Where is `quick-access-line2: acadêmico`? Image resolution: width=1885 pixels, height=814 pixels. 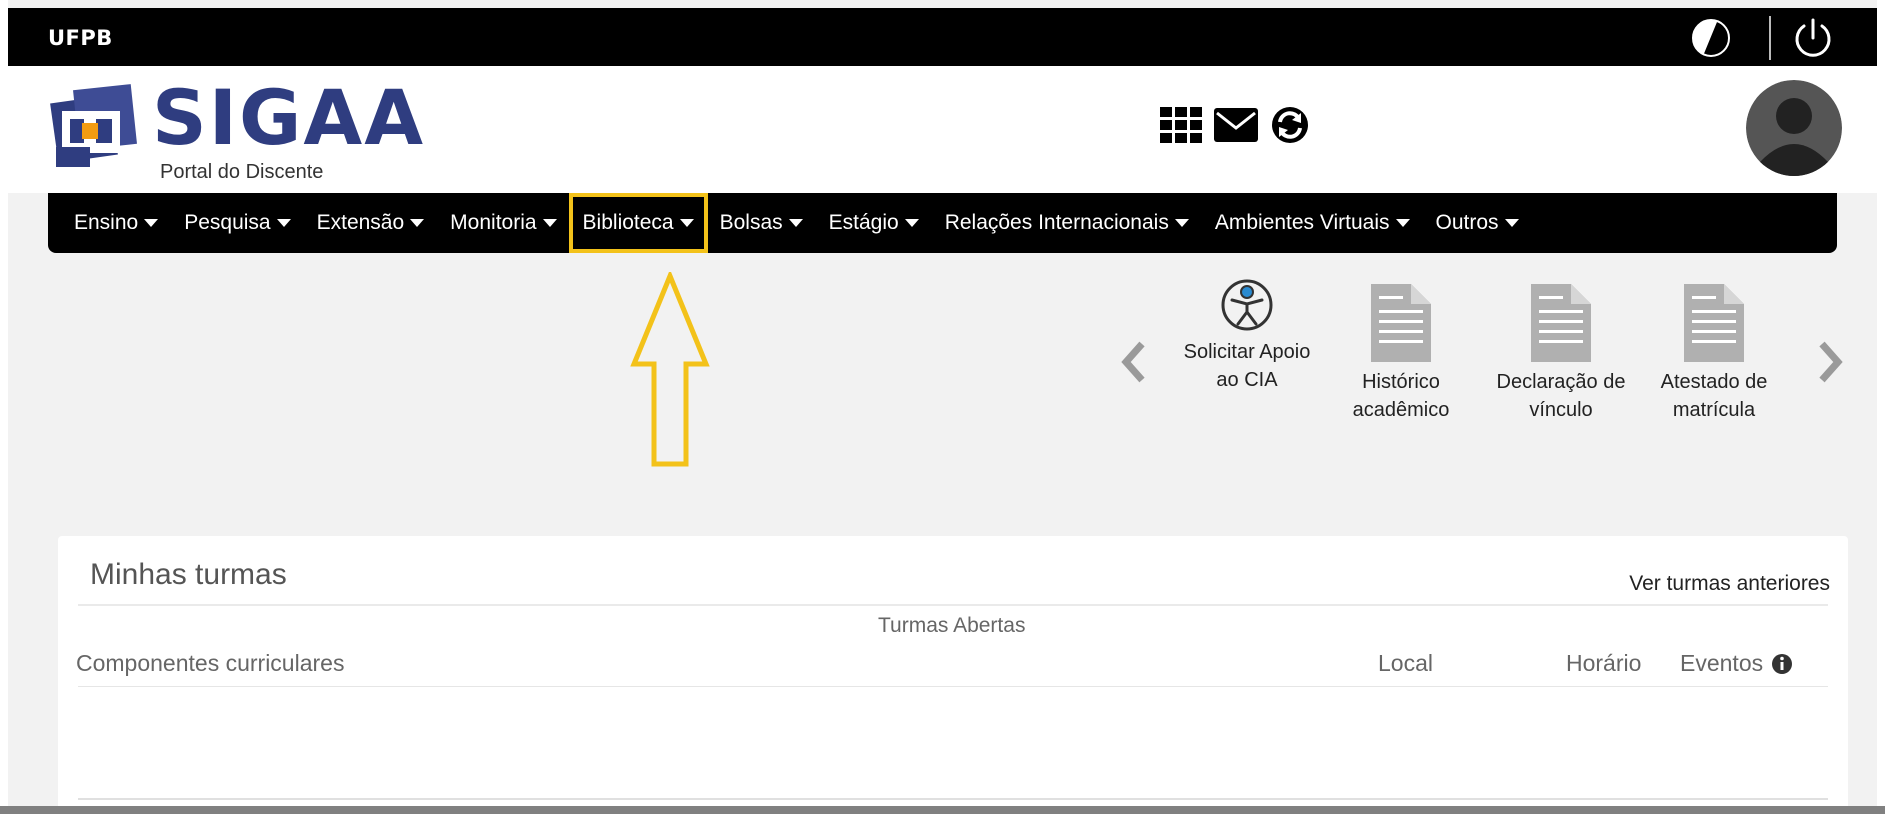
quick-access-line2: acadêmico is located at coordinates (1401, 410).